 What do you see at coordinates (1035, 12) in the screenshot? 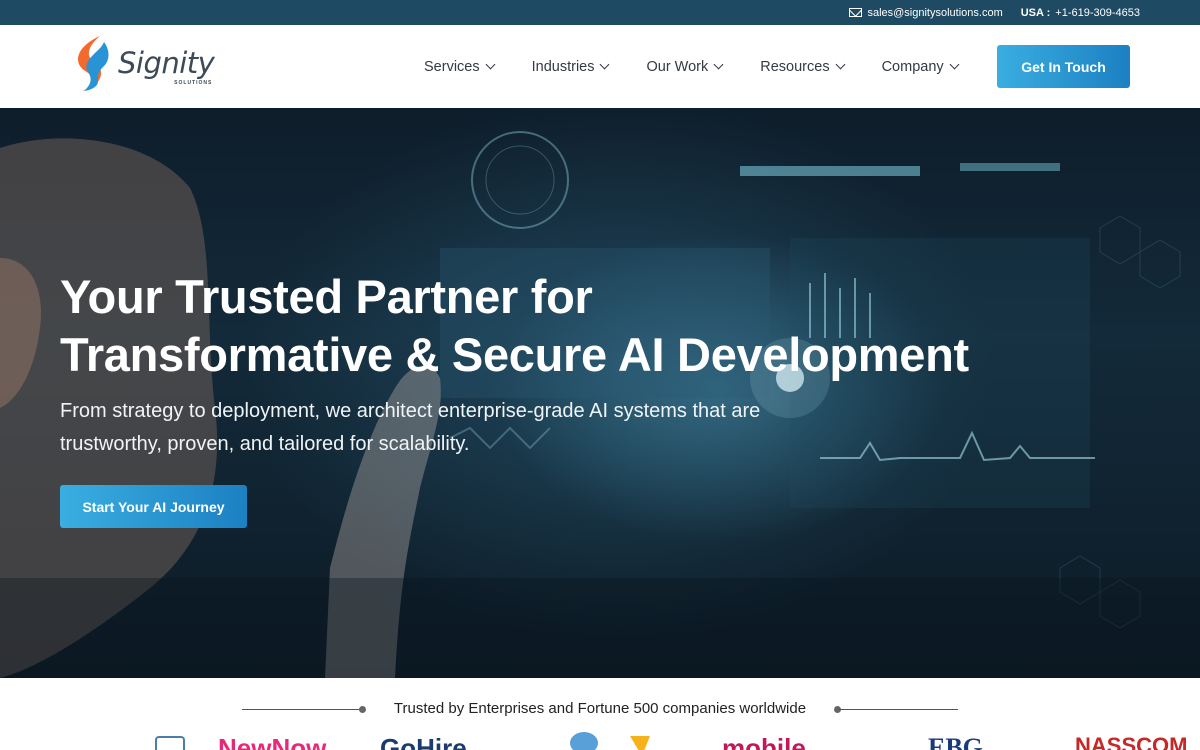
I see `phone-label: USA :` at bounding box center [1035, 12].